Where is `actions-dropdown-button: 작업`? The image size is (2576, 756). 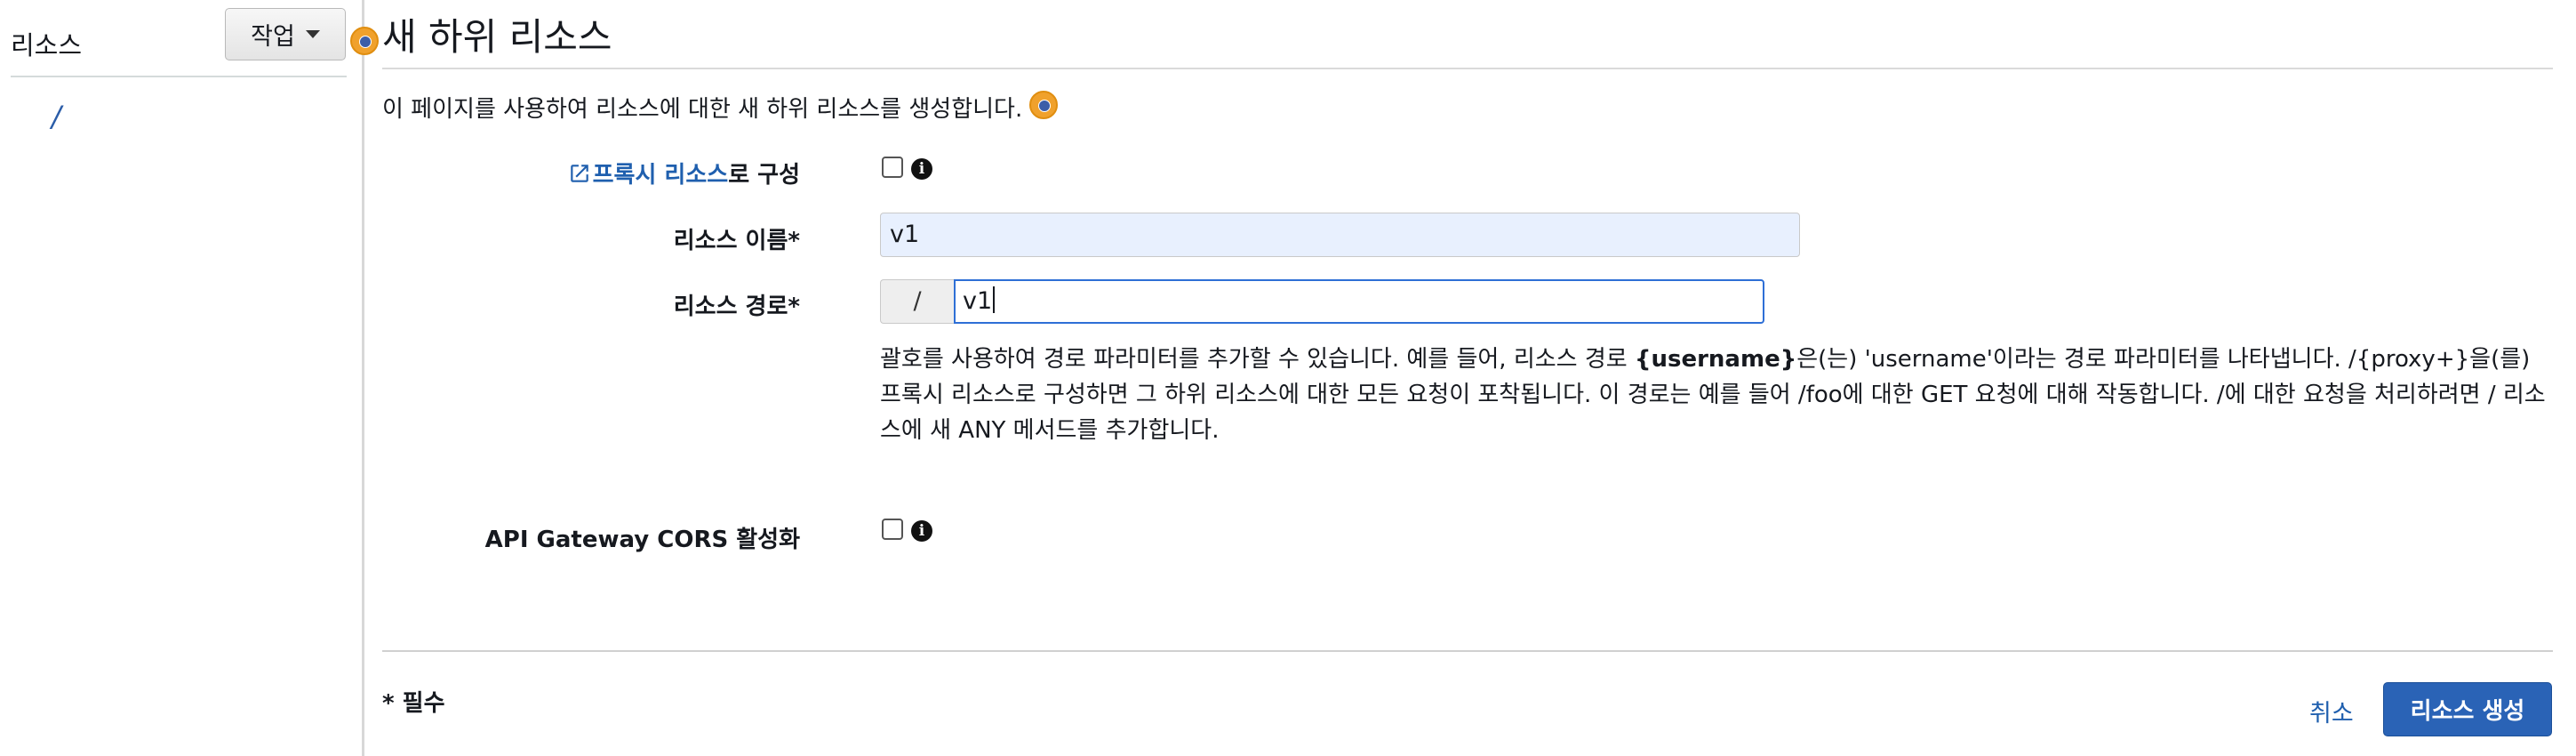 actions-dropdown-button: 작업 is located at coordinates (285, 34).